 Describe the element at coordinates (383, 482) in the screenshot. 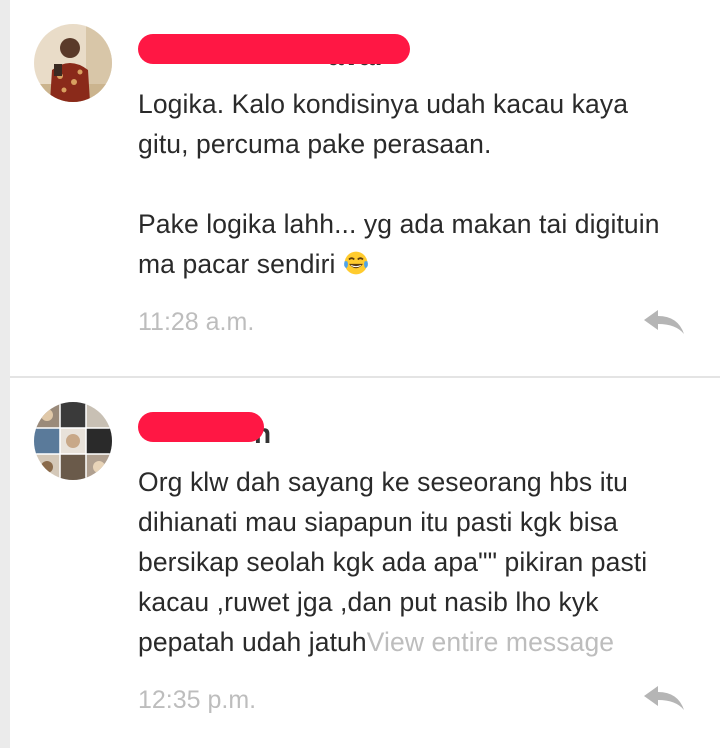

I see `comment-line: Org klw dah sayang ke seseorang hbs itu` at that location.